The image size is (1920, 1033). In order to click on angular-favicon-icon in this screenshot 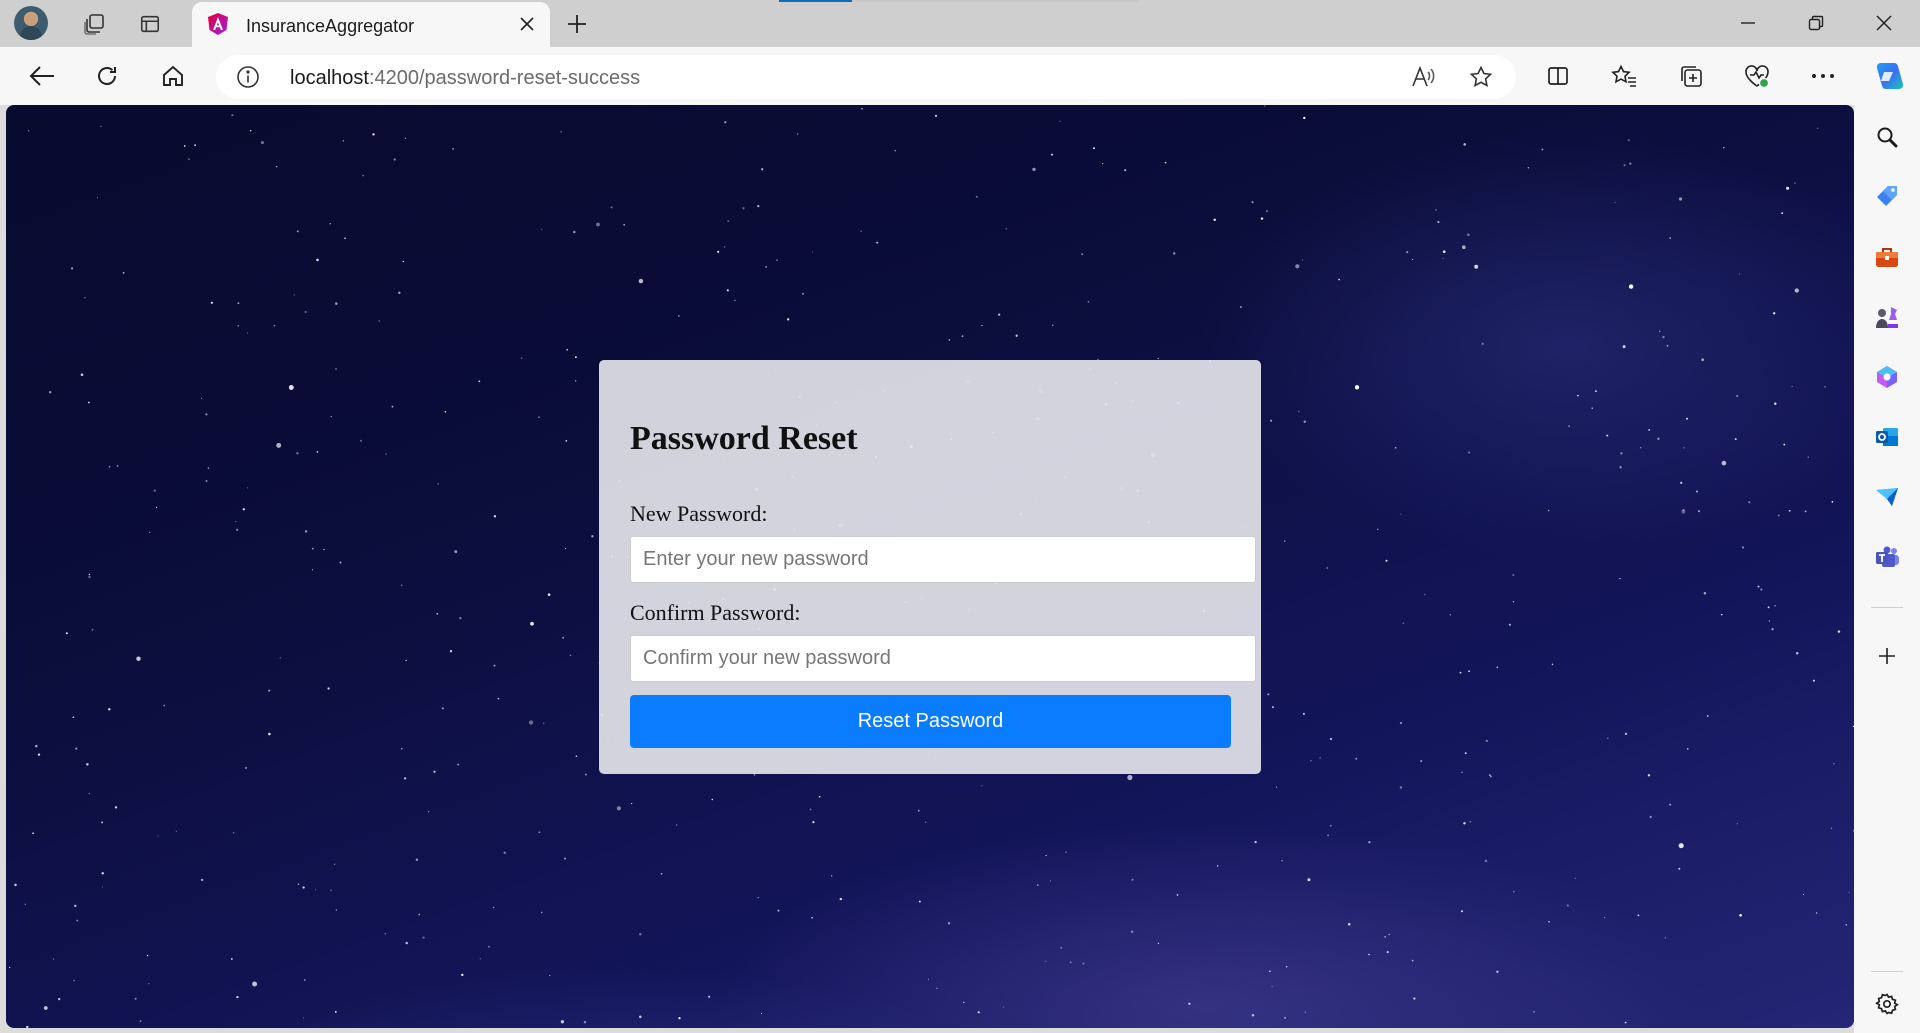, I will do `click(218, 24)`.